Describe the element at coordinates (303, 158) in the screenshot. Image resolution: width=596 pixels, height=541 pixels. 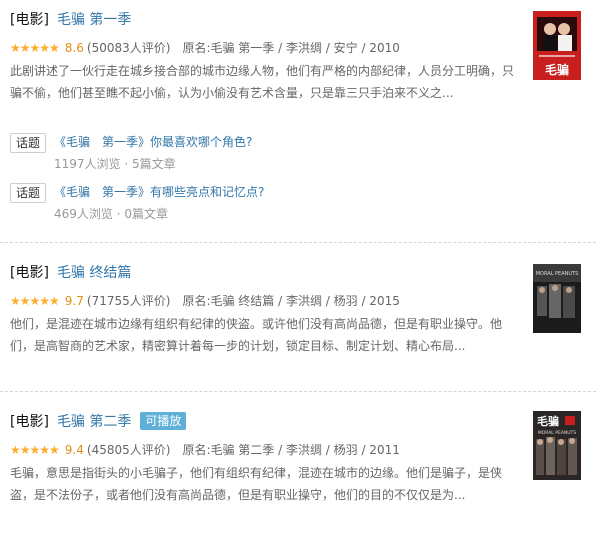
I see `topic-item: 话题 《毛骗 第一季》你最喜欢哪个角色? 1197人浏览 · 5篇文章` at that location.